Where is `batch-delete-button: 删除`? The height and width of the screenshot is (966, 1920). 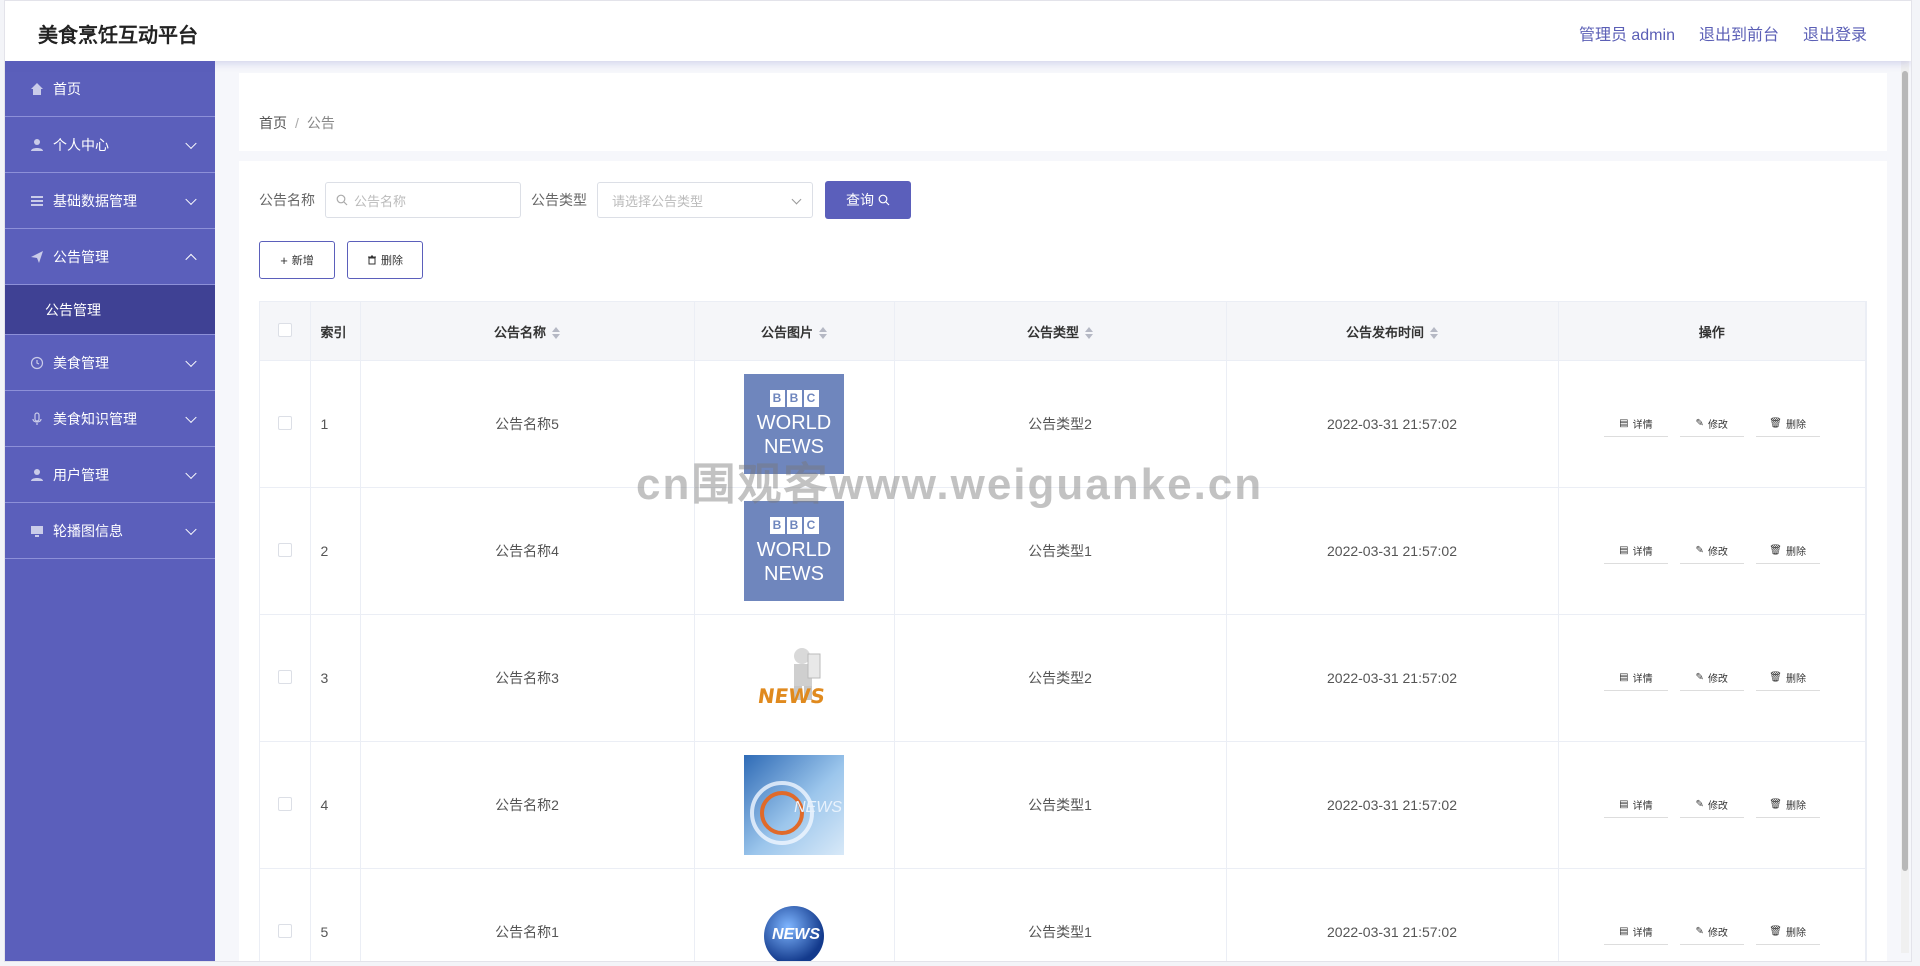
batch-delete-button: 删除 is located at coordinates (385, 260).